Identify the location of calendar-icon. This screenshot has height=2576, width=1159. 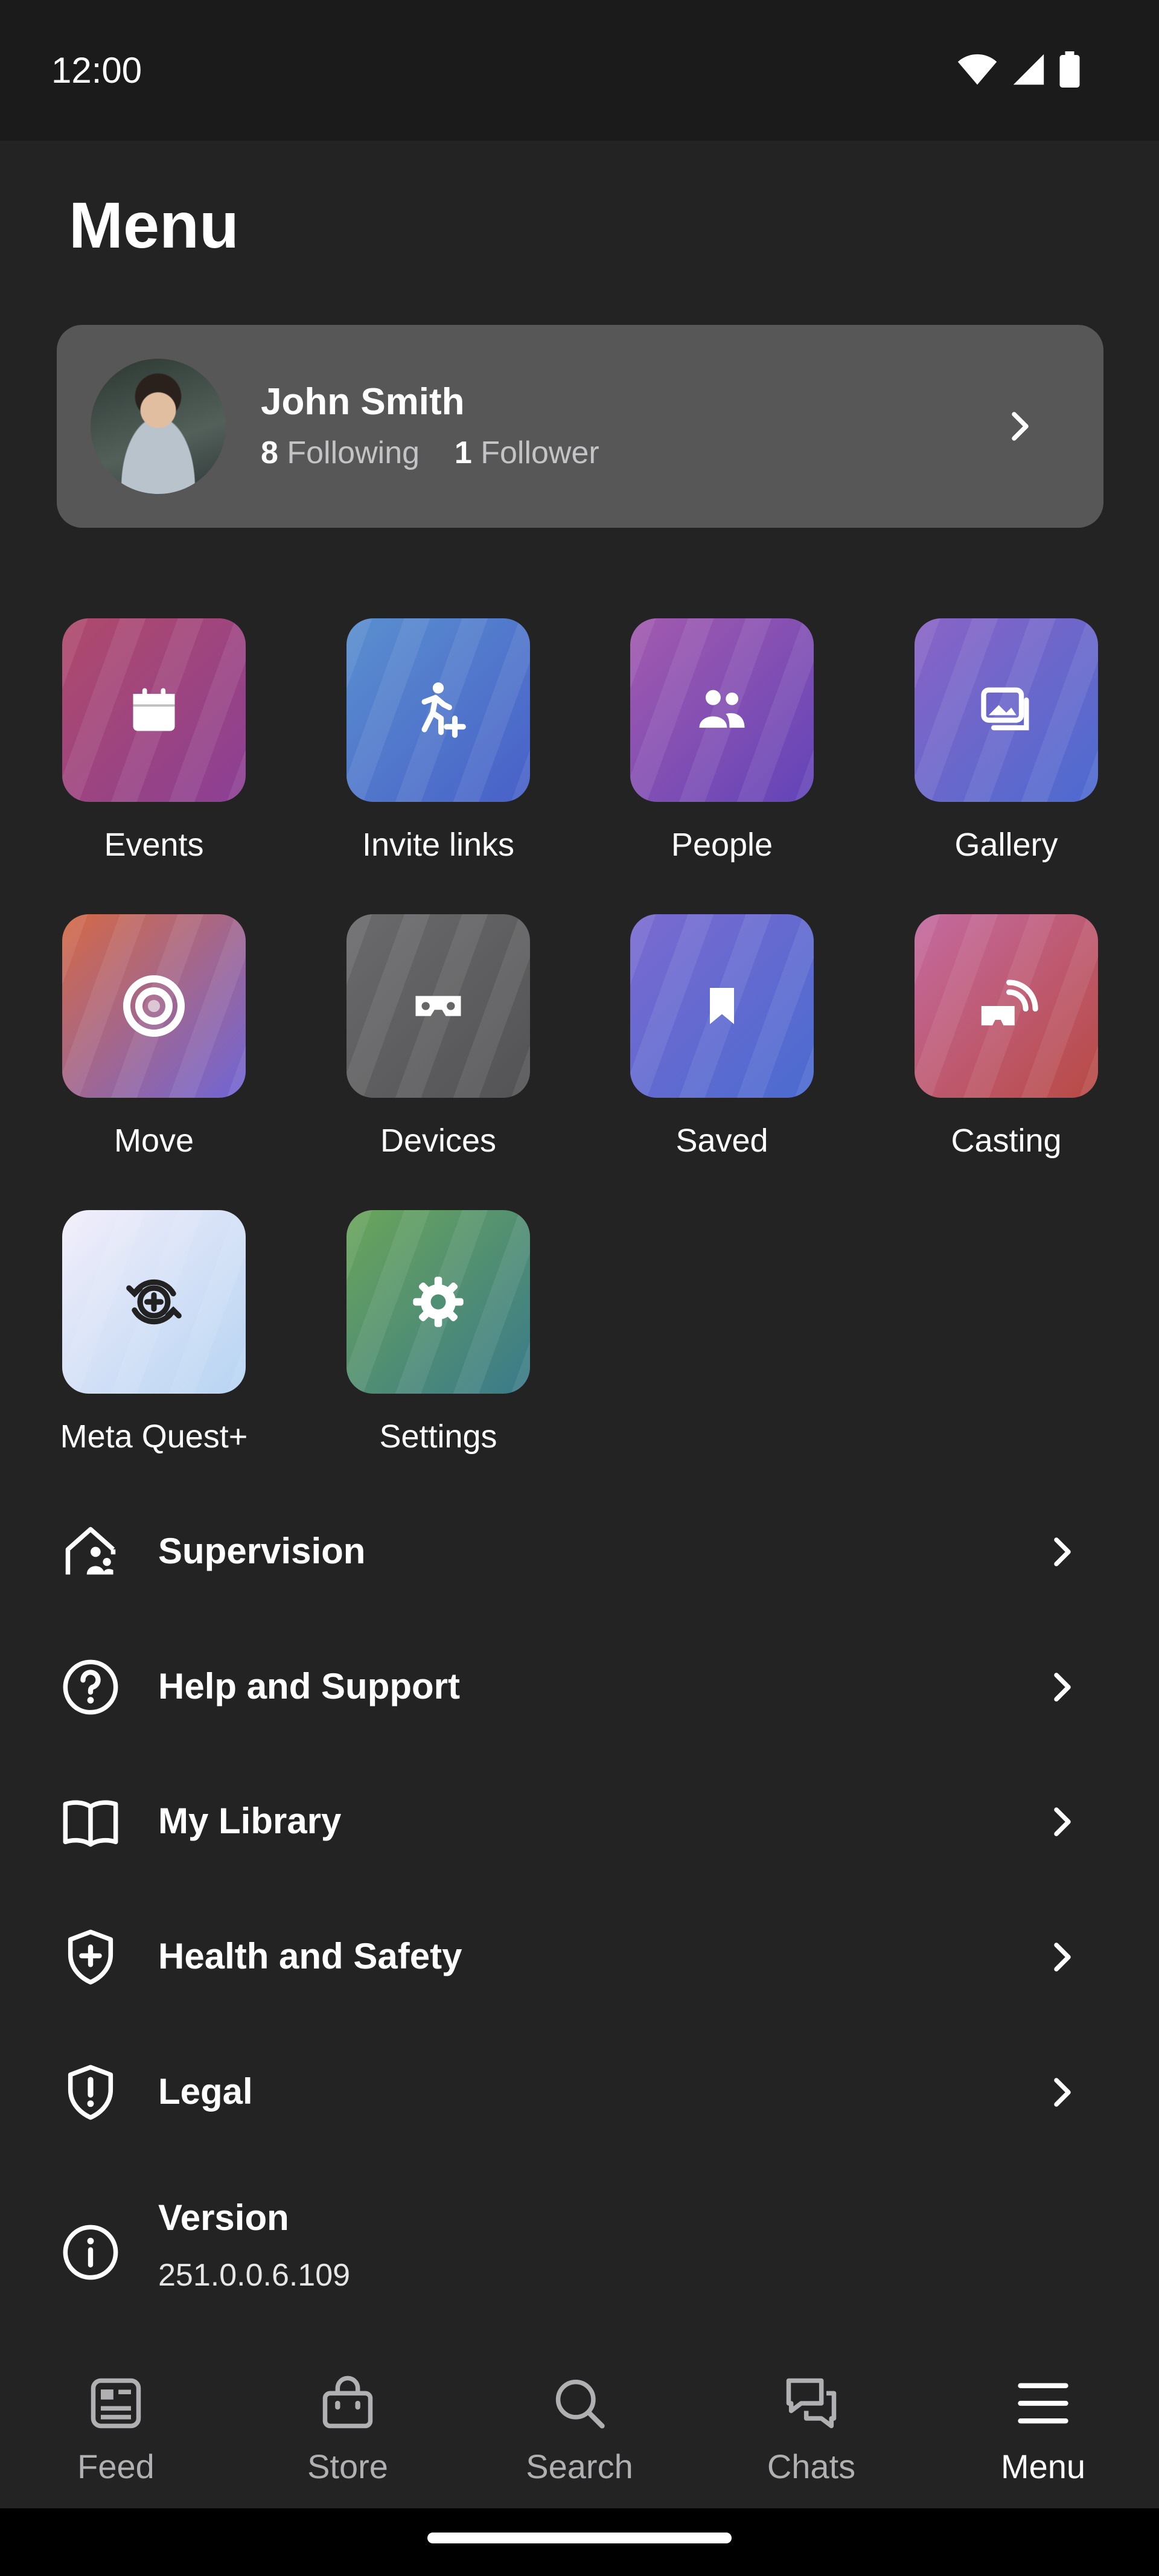
(154, 710).